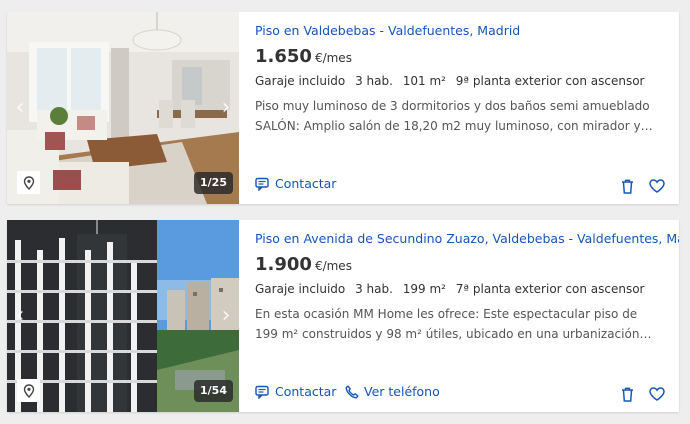  I want to click on view-phone-label: Ver teléfono, so click(402, 391).